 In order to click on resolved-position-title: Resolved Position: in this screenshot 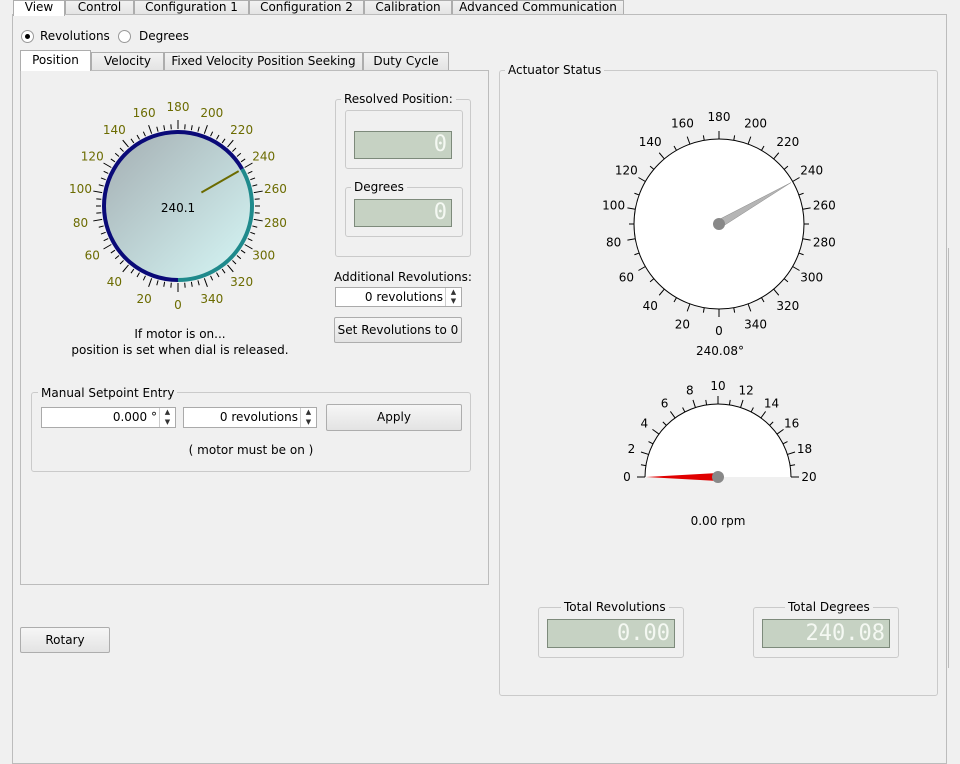, I will do `click(398, 99)`.